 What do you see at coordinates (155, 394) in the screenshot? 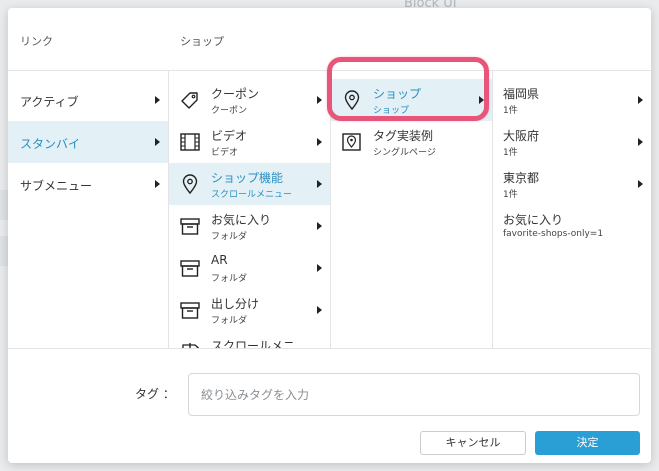
I see `tag-label: タグ ：` at bounding box center [155, 394].